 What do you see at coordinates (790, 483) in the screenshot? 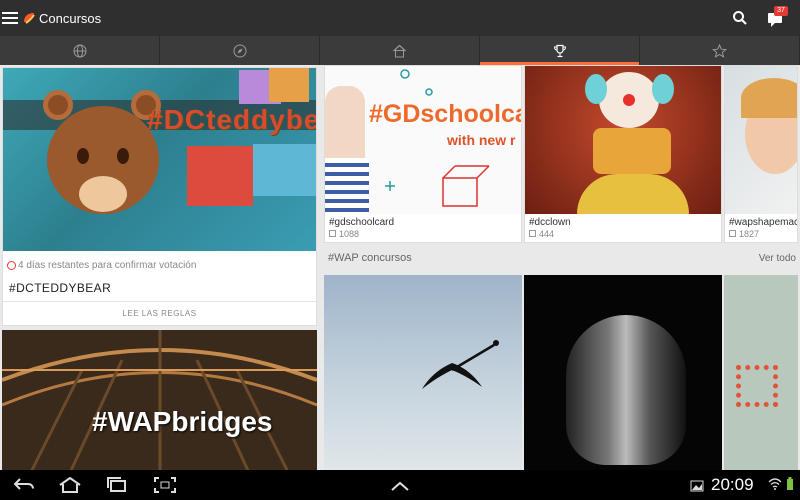
I see `battery-icon` at bounding box center [790, 483].